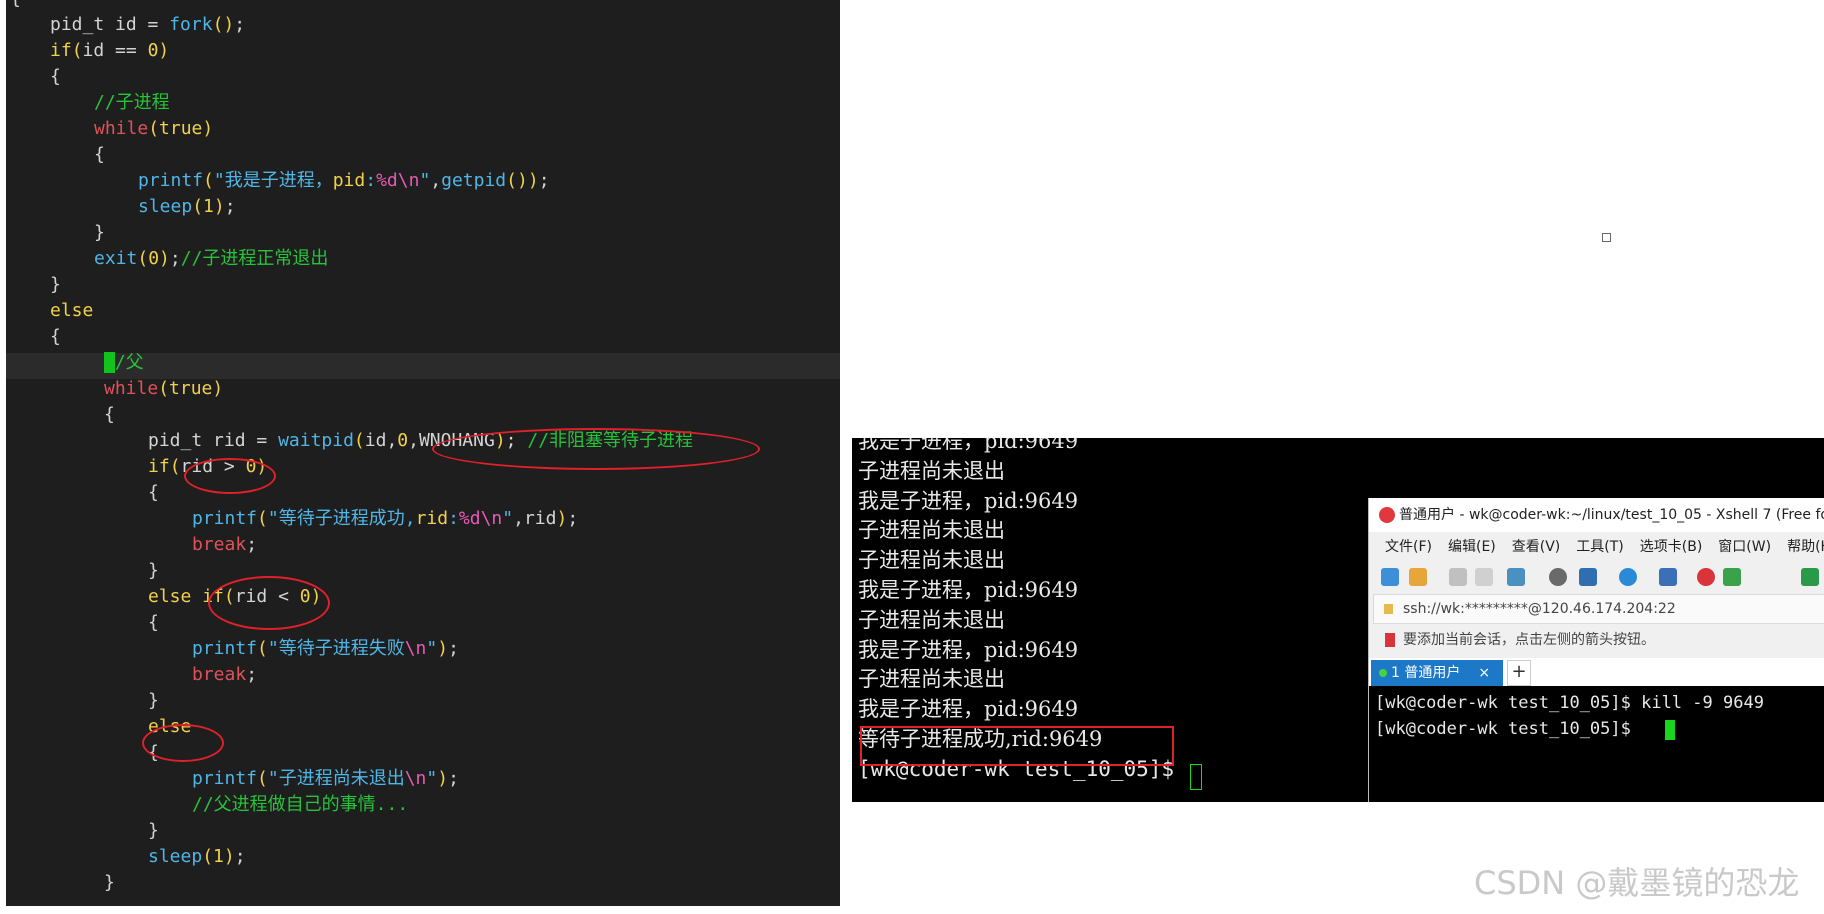  I want to click on annotation-box-wait-success, so click(1017, 746).